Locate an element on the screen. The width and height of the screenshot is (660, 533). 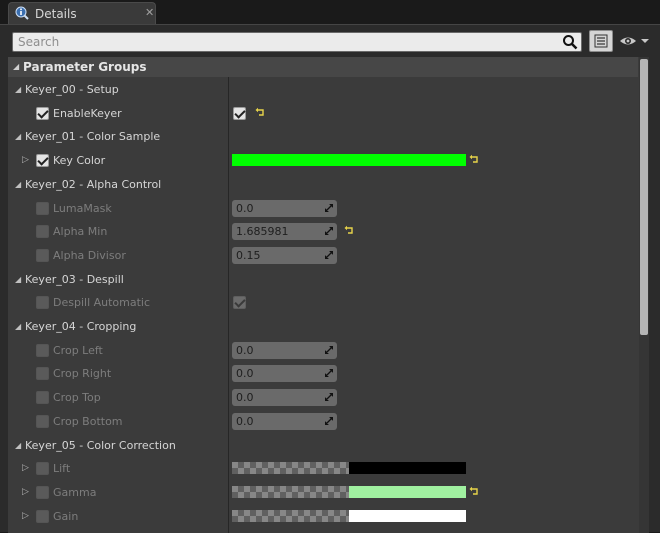
property-row-crop-top: Crop Top 0.0 is located at coordinates (323, 398).